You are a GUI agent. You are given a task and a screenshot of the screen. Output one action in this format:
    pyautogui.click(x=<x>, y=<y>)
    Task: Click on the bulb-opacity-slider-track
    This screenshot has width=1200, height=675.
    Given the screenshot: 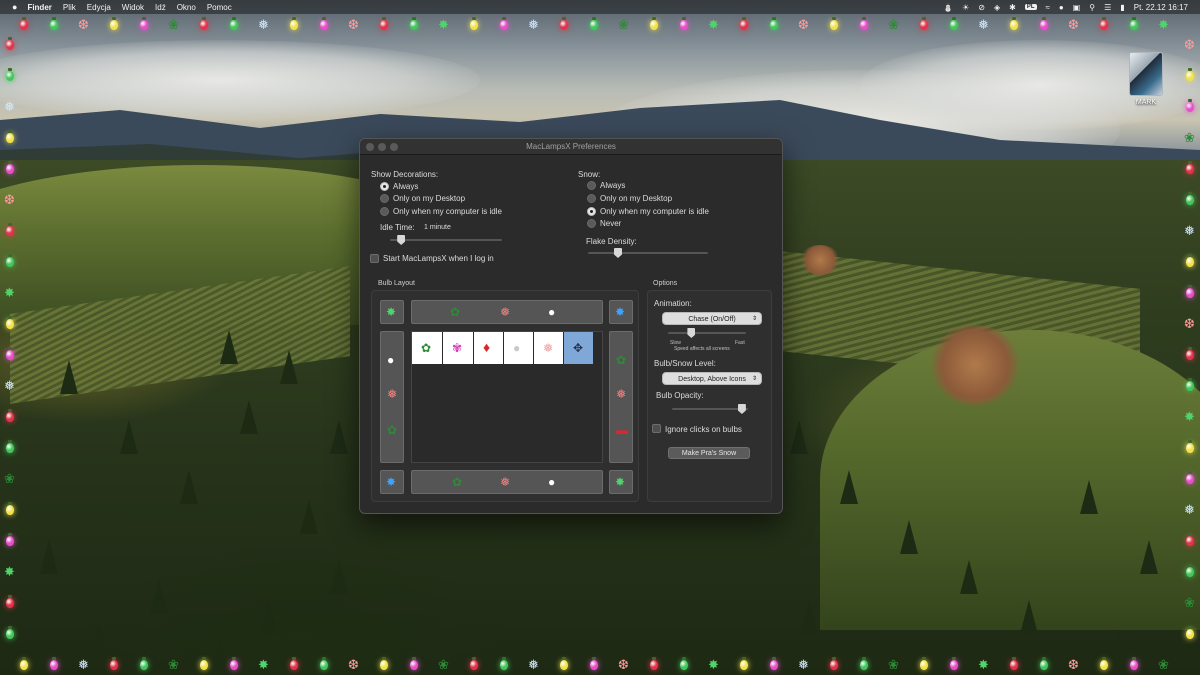 What is the action you would take?
    pyautogui.click(x=710, y=409)
    